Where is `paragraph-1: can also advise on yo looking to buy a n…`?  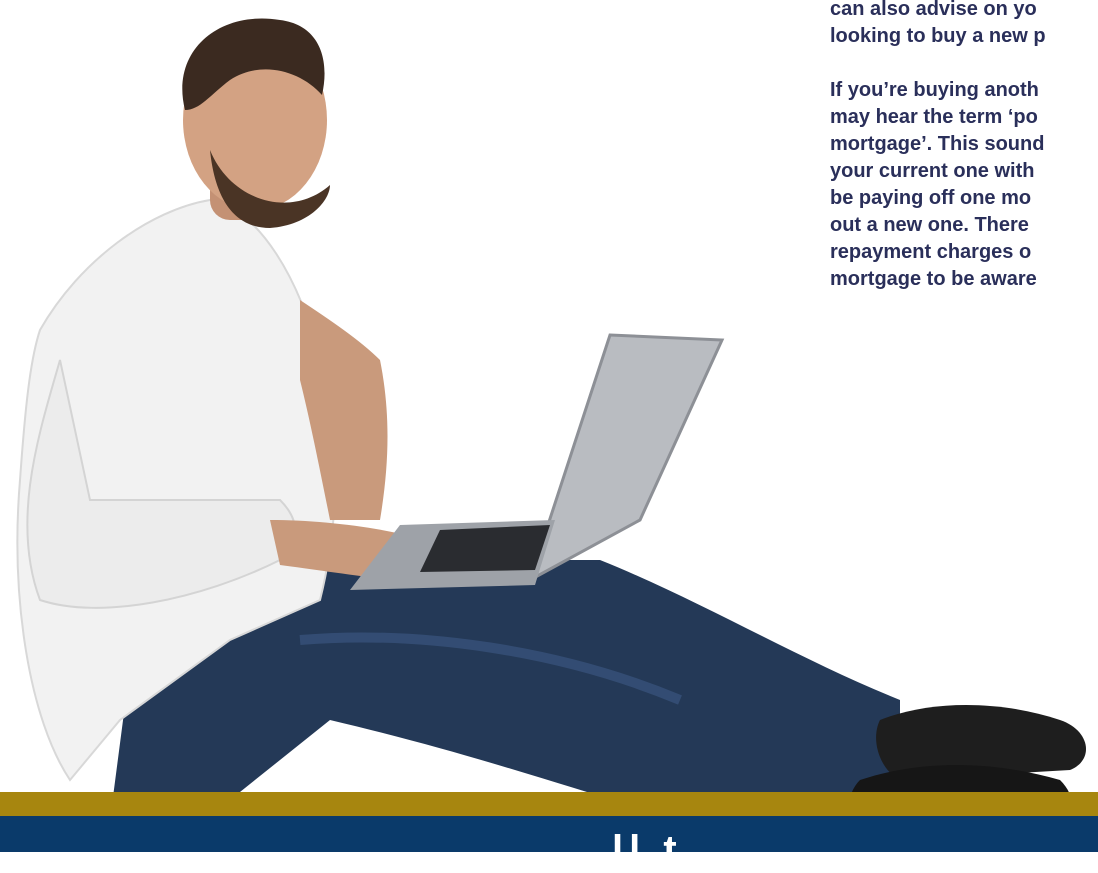 paragraph-1: can also advise on yo looking to buy a n… is located at coordinates (964, 25).